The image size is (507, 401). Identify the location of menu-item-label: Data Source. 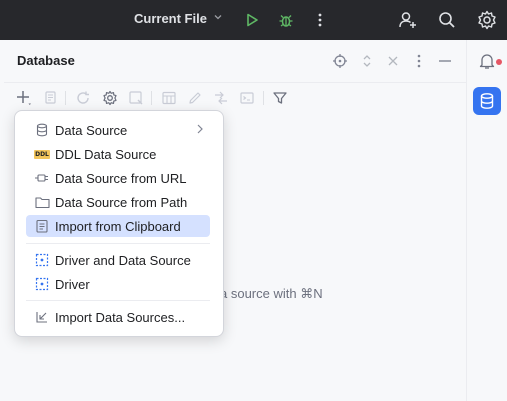
(91, 130).